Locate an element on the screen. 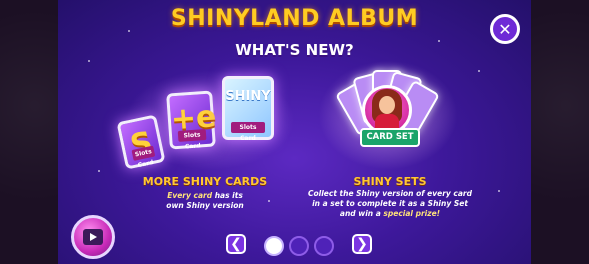 Image resolution: width=589 pixels, height=264 pixels. left-background-bar is located at coordinates (29, 132).